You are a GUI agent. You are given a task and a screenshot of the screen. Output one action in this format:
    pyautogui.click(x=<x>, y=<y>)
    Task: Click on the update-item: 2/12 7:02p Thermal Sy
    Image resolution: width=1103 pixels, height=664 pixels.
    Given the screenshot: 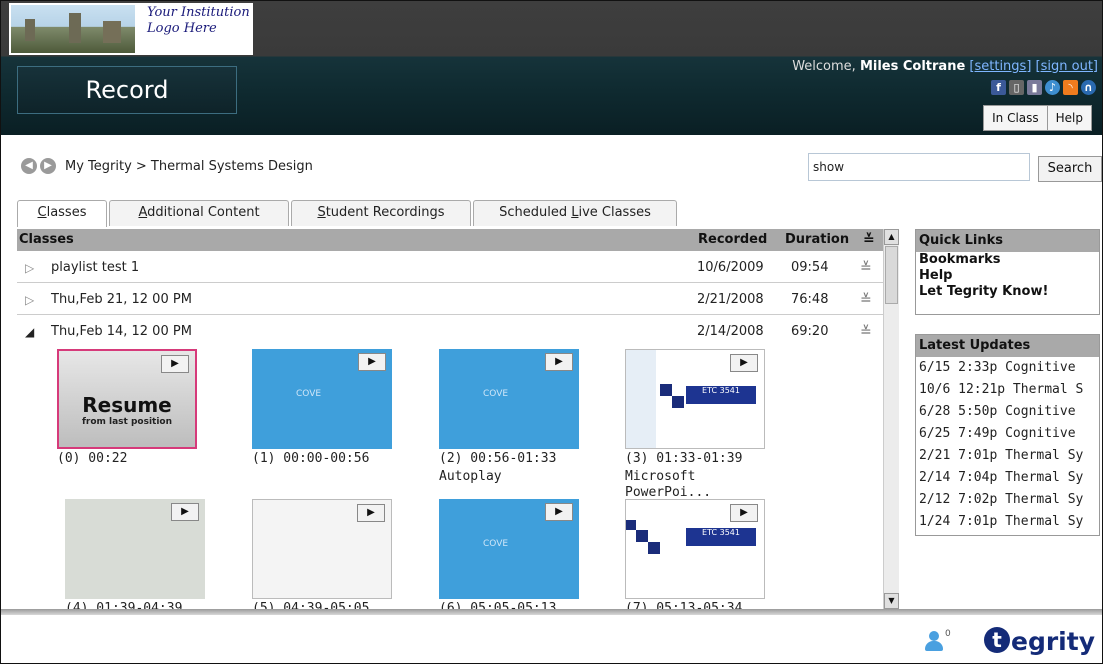 What is the action you would take?
    pyautogui.click(x=1007, y=500)
    